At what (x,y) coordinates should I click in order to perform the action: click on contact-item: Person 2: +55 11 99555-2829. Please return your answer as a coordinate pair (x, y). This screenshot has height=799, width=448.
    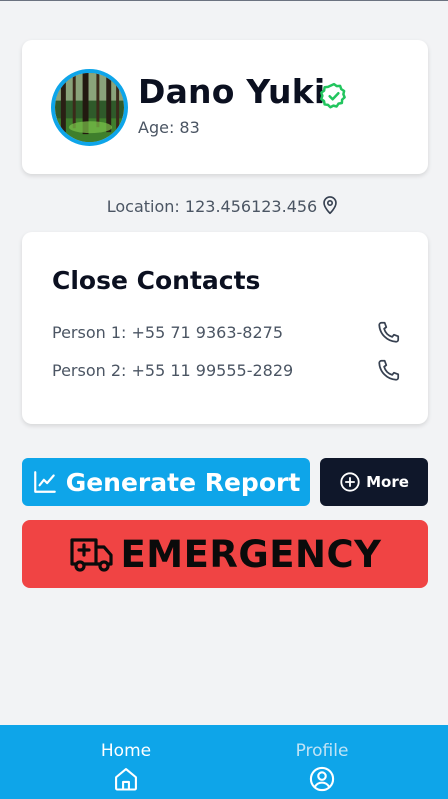
    Looking at the image, I should click on (227, 371).